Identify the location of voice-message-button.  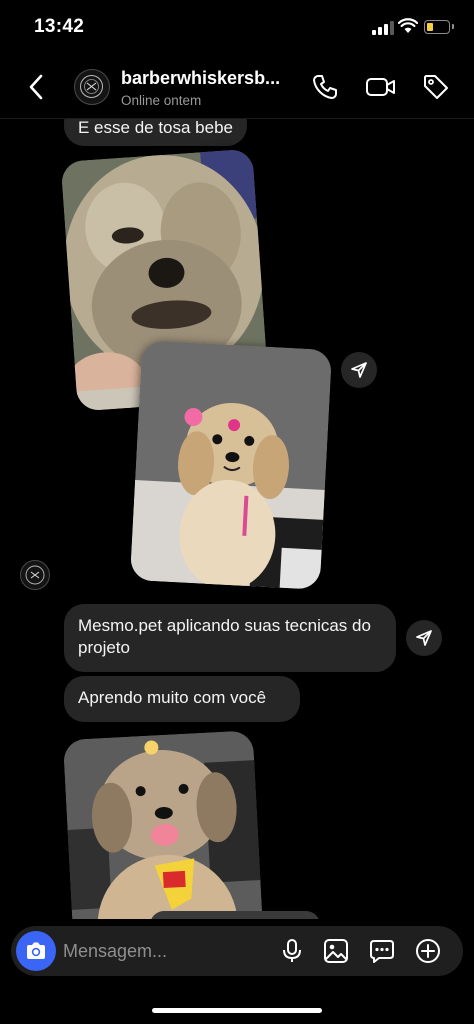
(292, 953).